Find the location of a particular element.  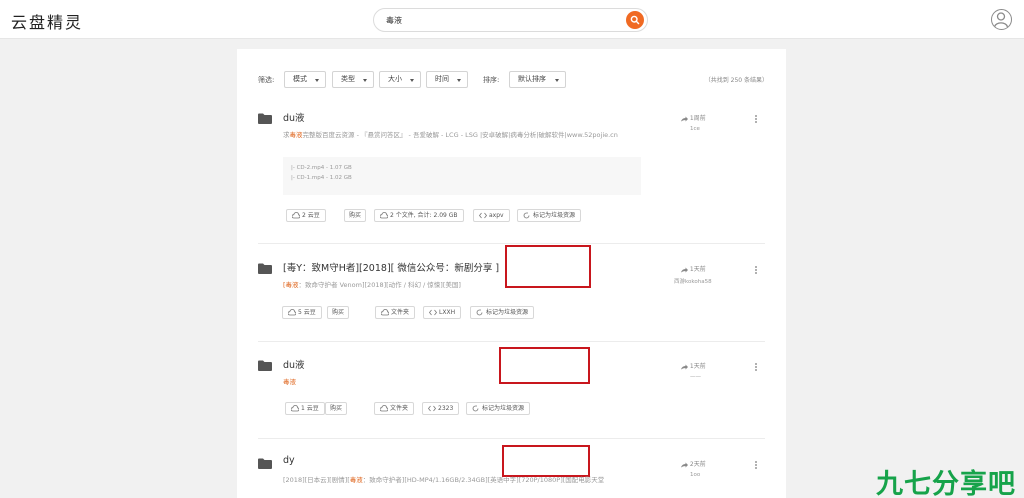

search-input is located at coordinates (501, 20).